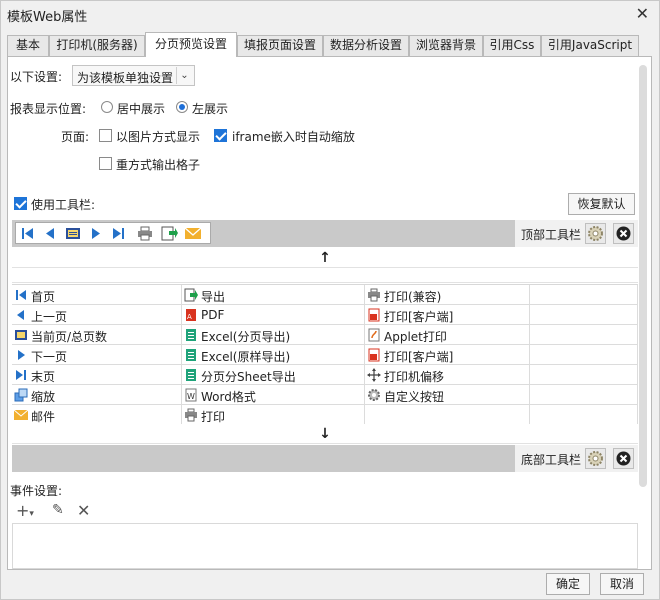 This screenshot has width=660, height=600. I want to click on bottom-toolbar-settings-button, so click(595, 458).